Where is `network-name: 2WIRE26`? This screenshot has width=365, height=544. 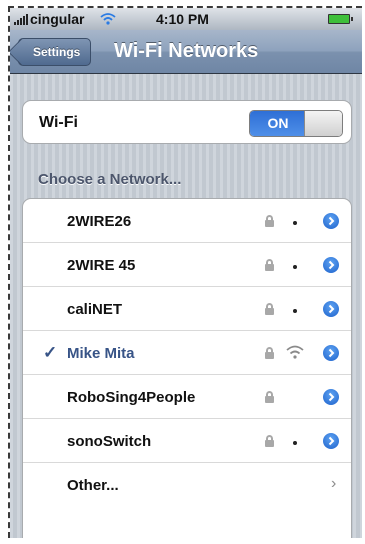 network-name: 2WIRE26 is located at coordinates (99, 221).